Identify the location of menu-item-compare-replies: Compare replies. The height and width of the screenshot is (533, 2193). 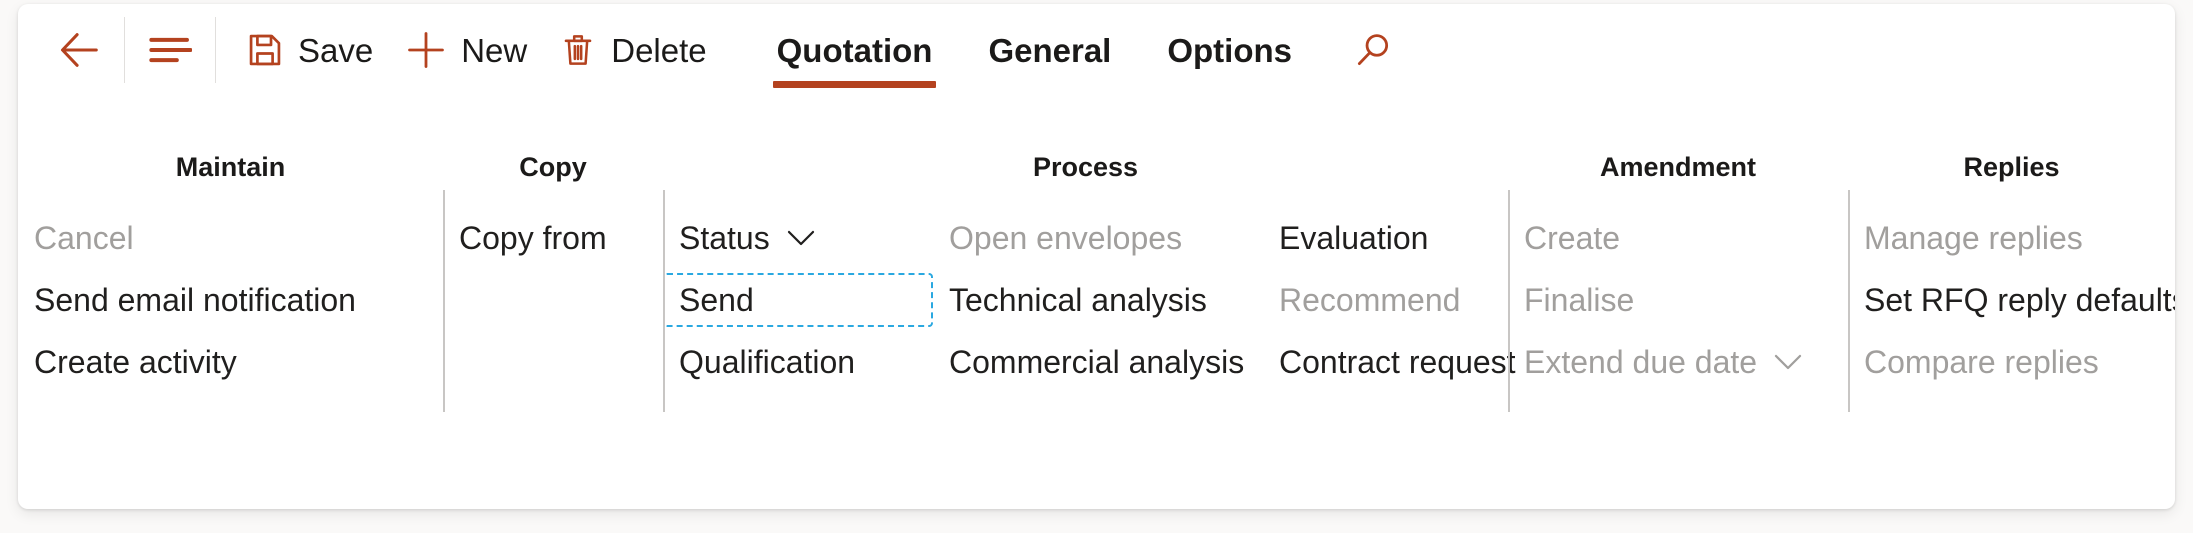
(2011, 362).